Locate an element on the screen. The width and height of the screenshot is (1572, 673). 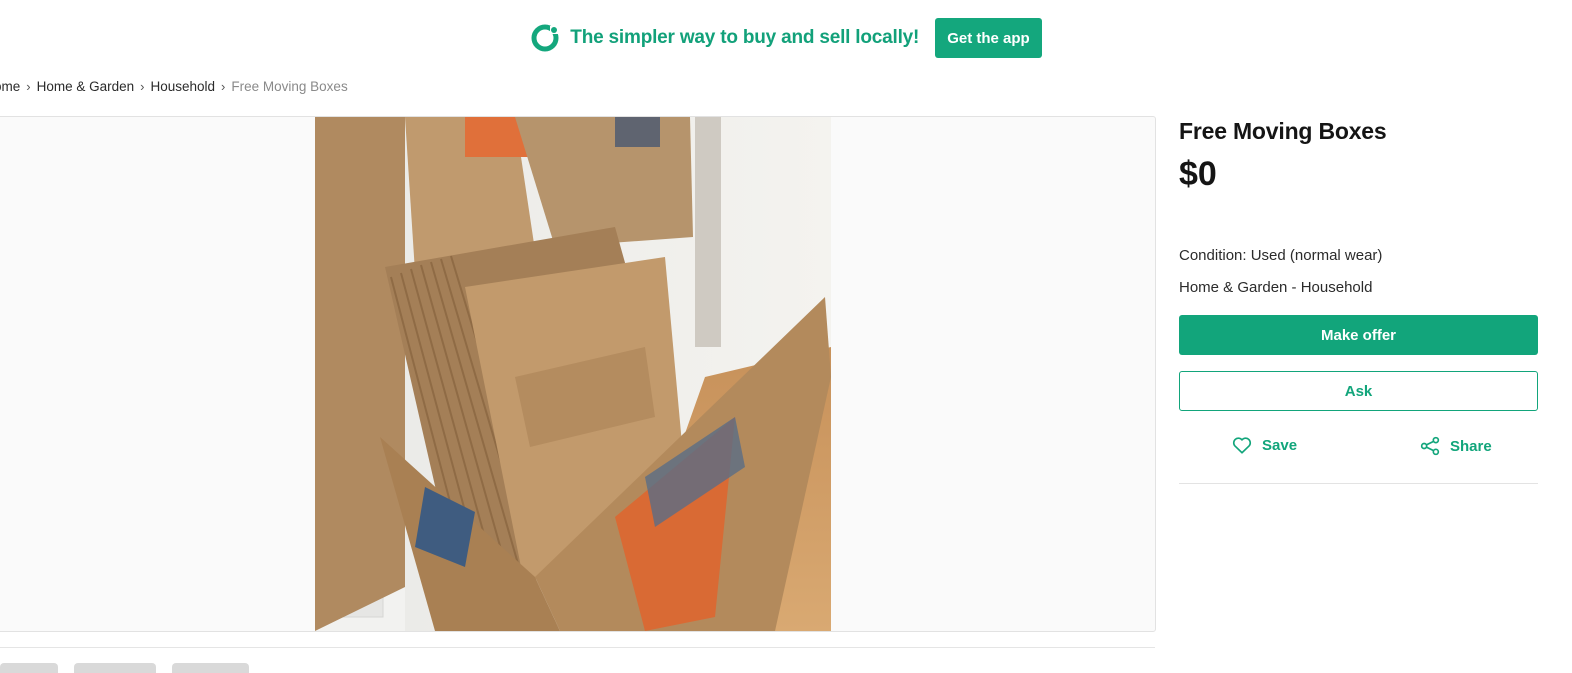
save-button: Save is located at coordinates (1264, 445).